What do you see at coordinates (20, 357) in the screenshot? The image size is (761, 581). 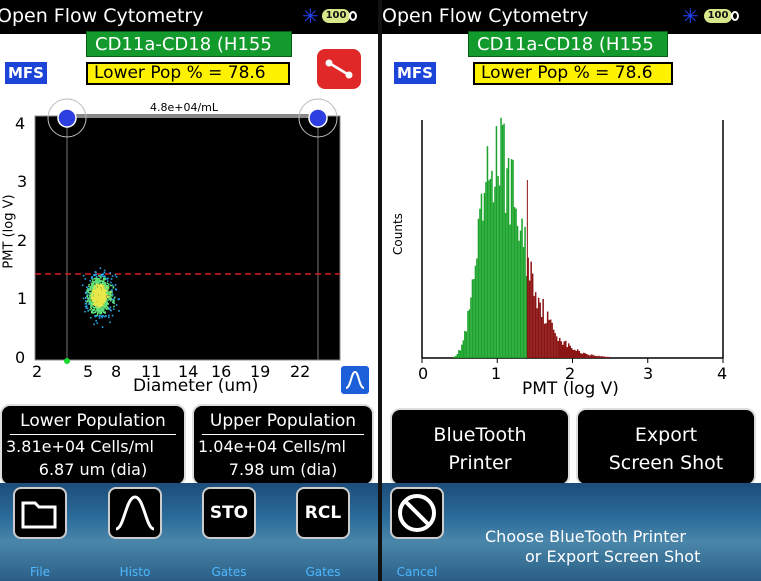 I see `y-tick: 0` at bounding box center [20, 357].